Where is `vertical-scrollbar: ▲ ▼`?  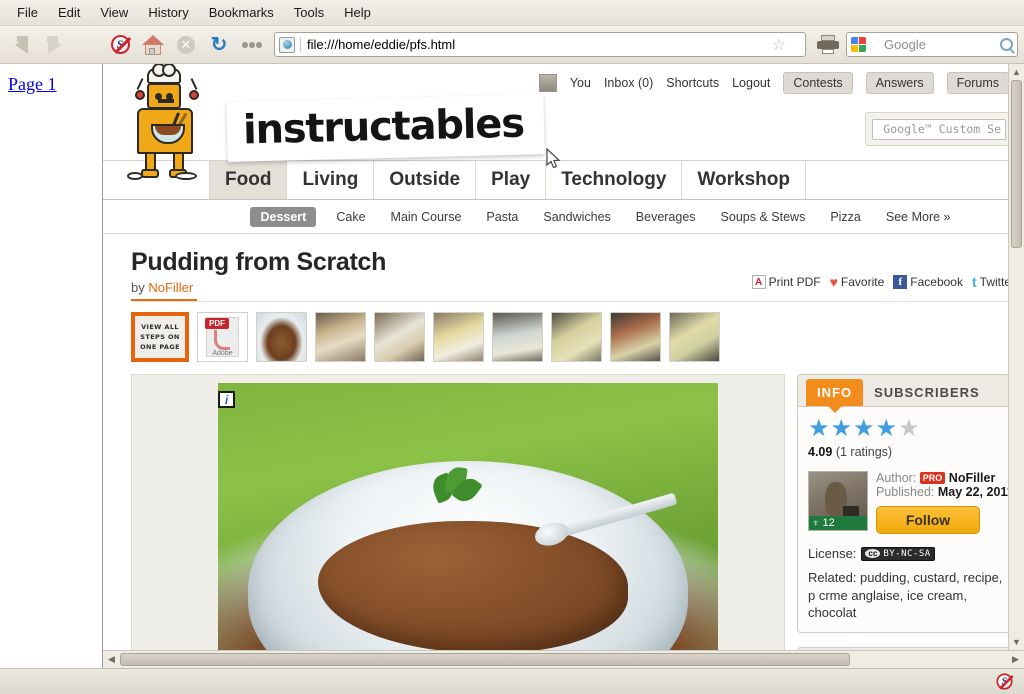 vertical-scrollbar: ▲ ▼ is located at coordinates (1016, 357).